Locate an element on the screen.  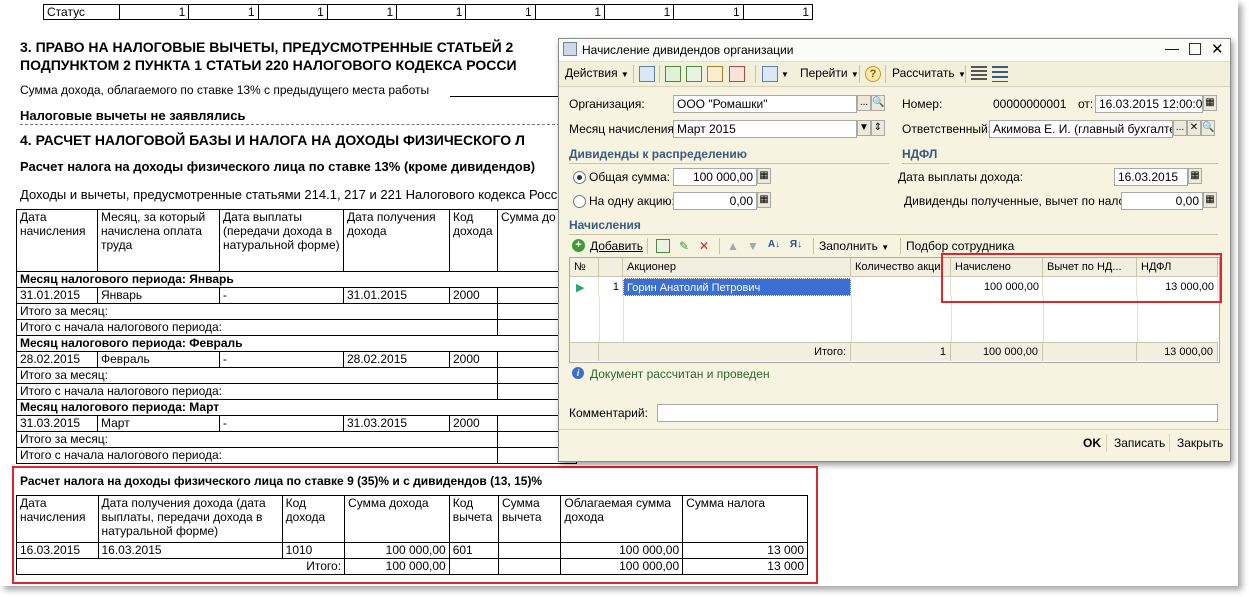
table-cell: 2000 is located at coordinates (473, 295).